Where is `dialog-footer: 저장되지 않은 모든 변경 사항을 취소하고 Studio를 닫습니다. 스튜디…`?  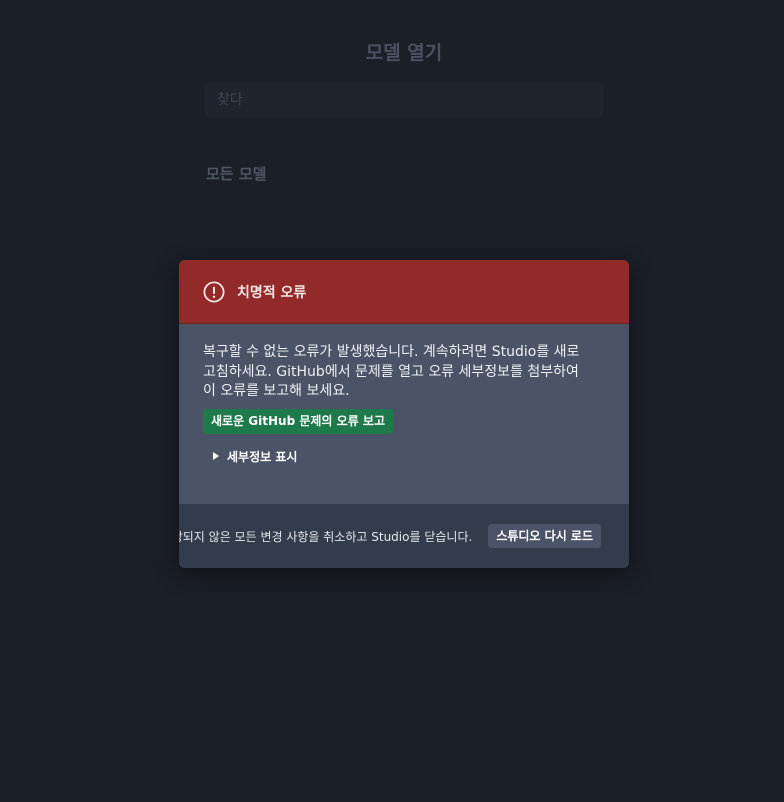
dialog-footer: 저장되지 않은 모든 변경 사항을 취소하고 Studio를 닫습니다. 스튜디… is located at coordinates (404, 536).